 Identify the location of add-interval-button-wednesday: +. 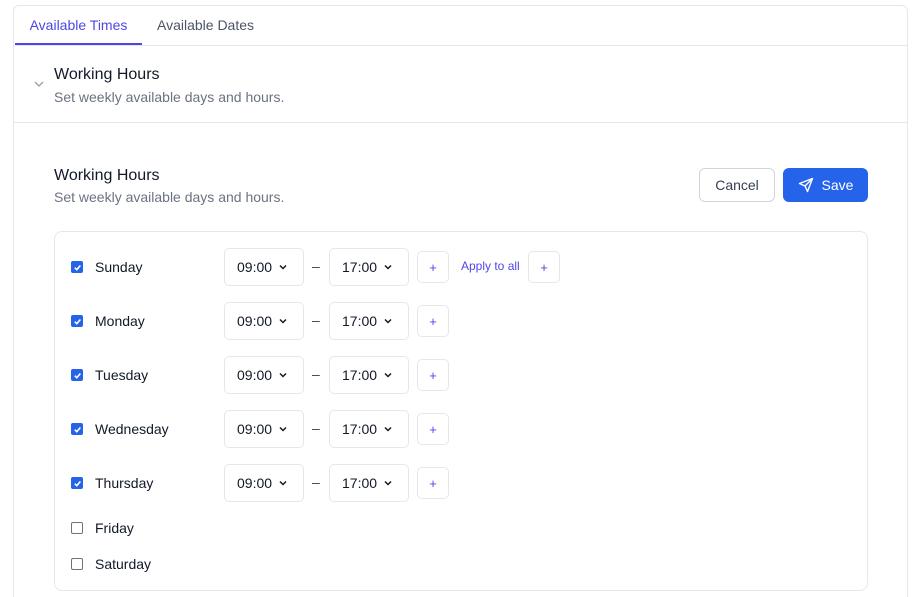
(433, 429).